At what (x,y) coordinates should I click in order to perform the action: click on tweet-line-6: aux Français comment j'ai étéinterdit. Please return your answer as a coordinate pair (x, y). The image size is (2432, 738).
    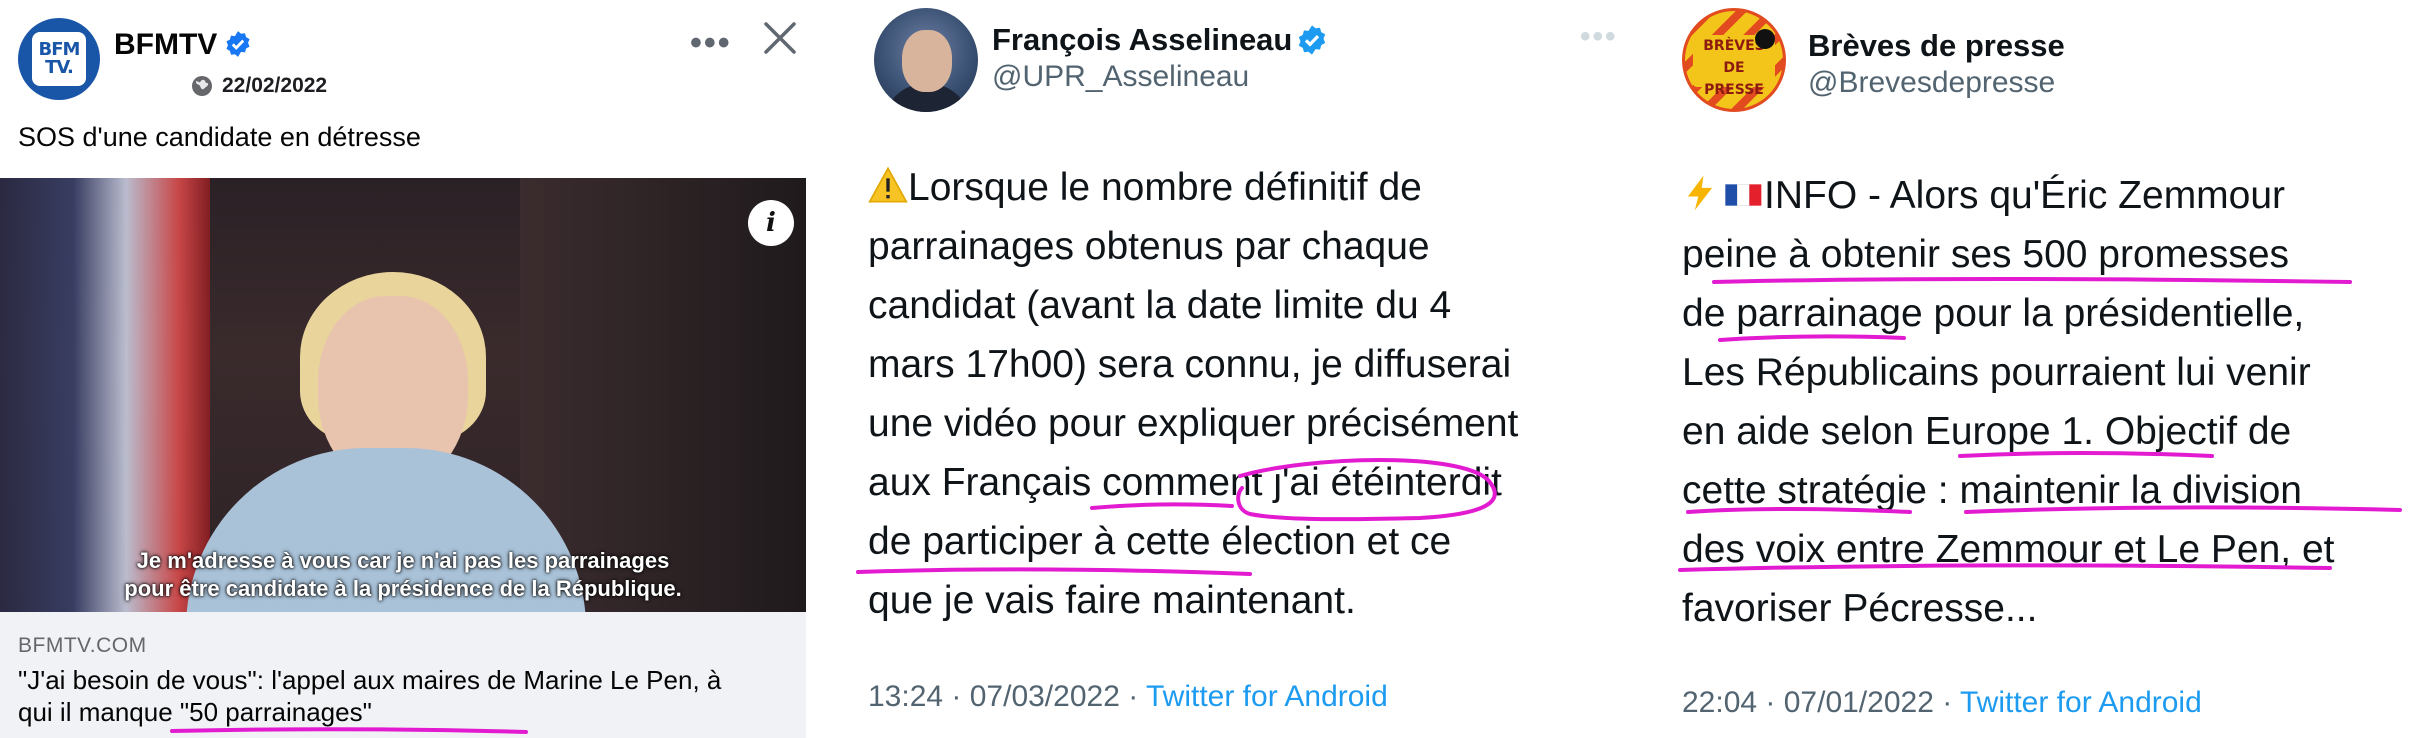
    Looking at the image, I should click on (1193, 482).